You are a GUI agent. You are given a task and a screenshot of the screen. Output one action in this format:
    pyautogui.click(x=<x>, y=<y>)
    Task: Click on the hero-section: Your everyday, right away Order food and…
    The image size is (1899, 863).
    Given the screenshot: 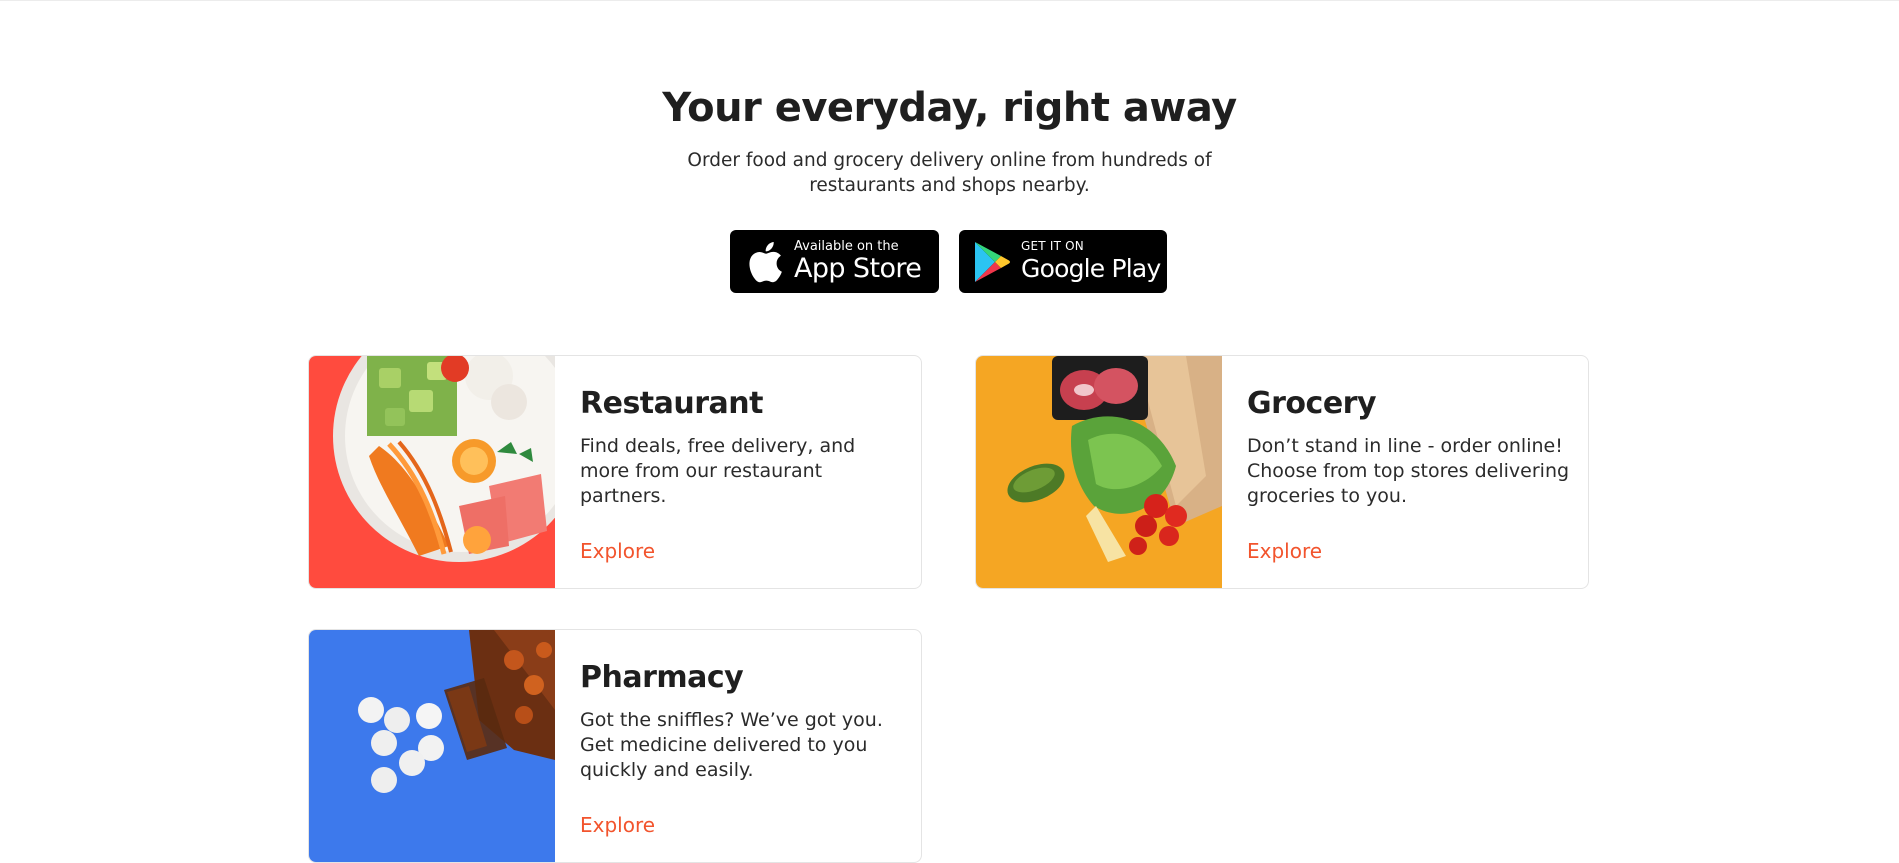 What is the action you would take?
    pyautogui.click(x=949, y=139)
    